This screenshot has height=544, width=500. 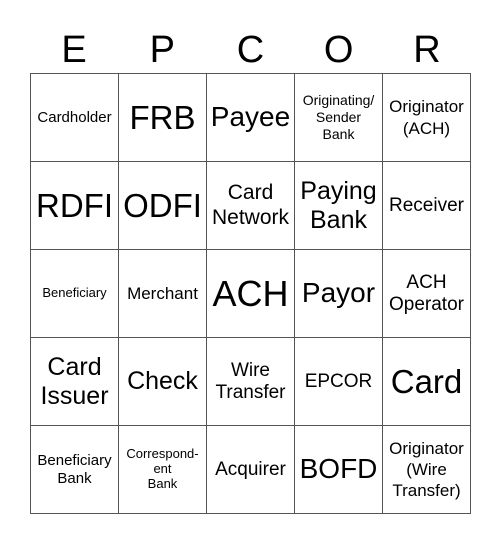 I want to click on bingo-cell: Beneficiary Bank, so click(x=75, y=470).